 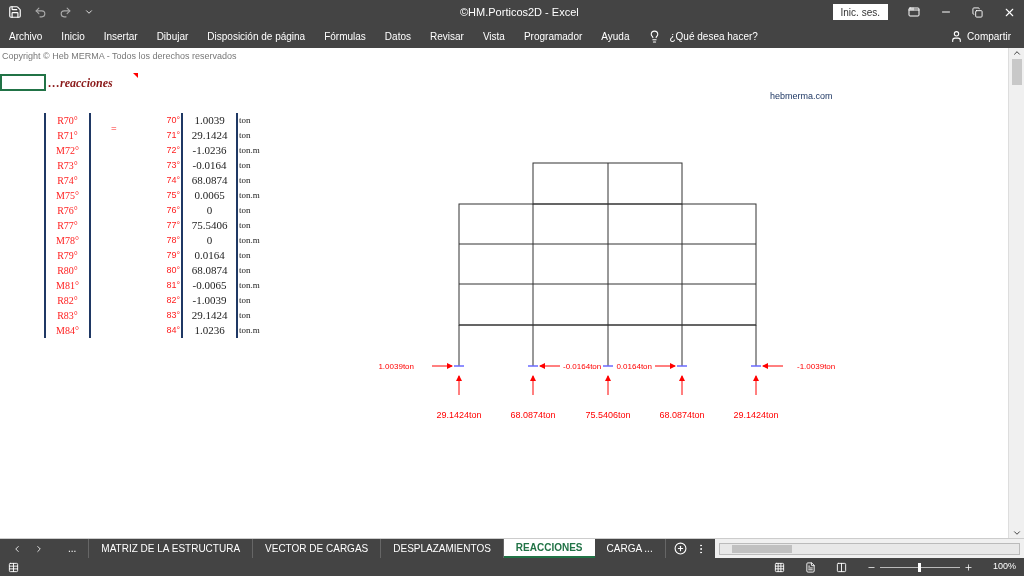 I want to click on ribbon-tab: Ayuda, so click(x=615, y=36).